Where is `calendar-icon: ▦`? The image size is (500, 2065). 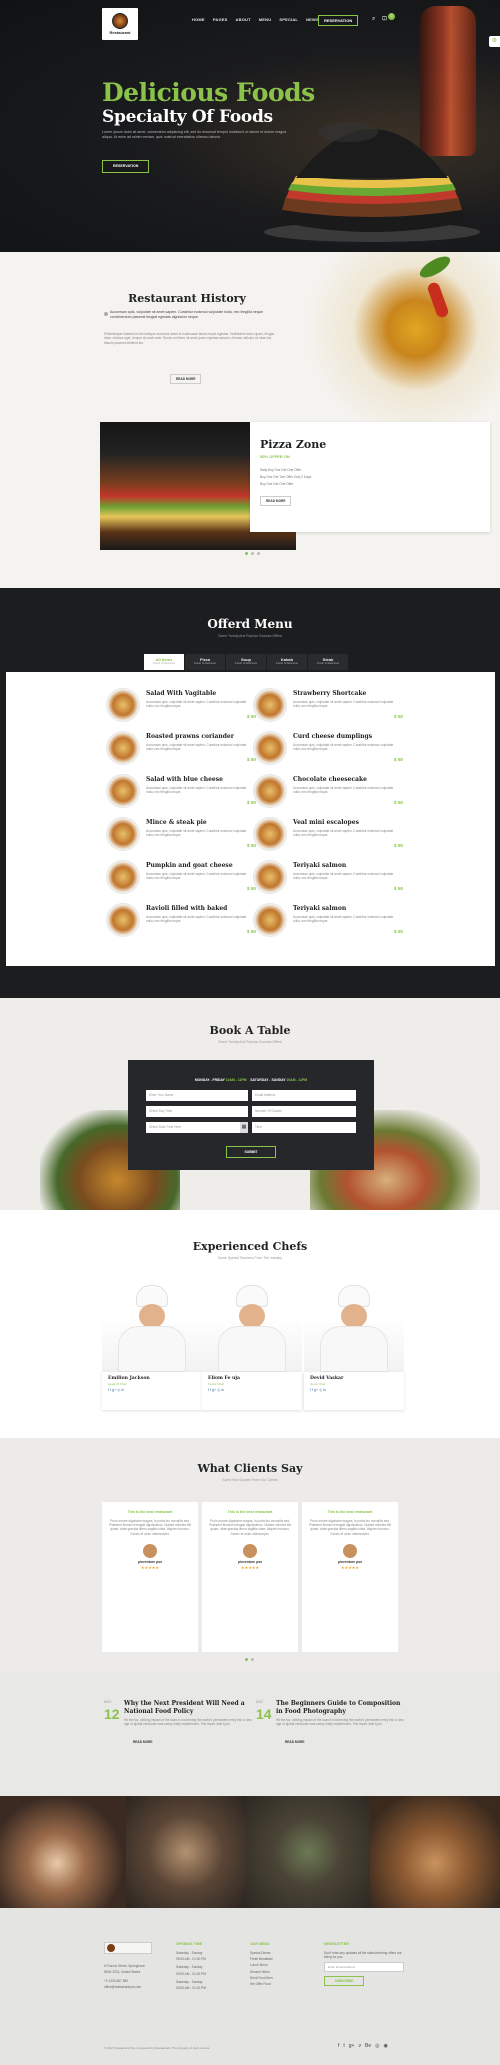
calendar-icon: ▦ is located at coordinates (244, 1127).